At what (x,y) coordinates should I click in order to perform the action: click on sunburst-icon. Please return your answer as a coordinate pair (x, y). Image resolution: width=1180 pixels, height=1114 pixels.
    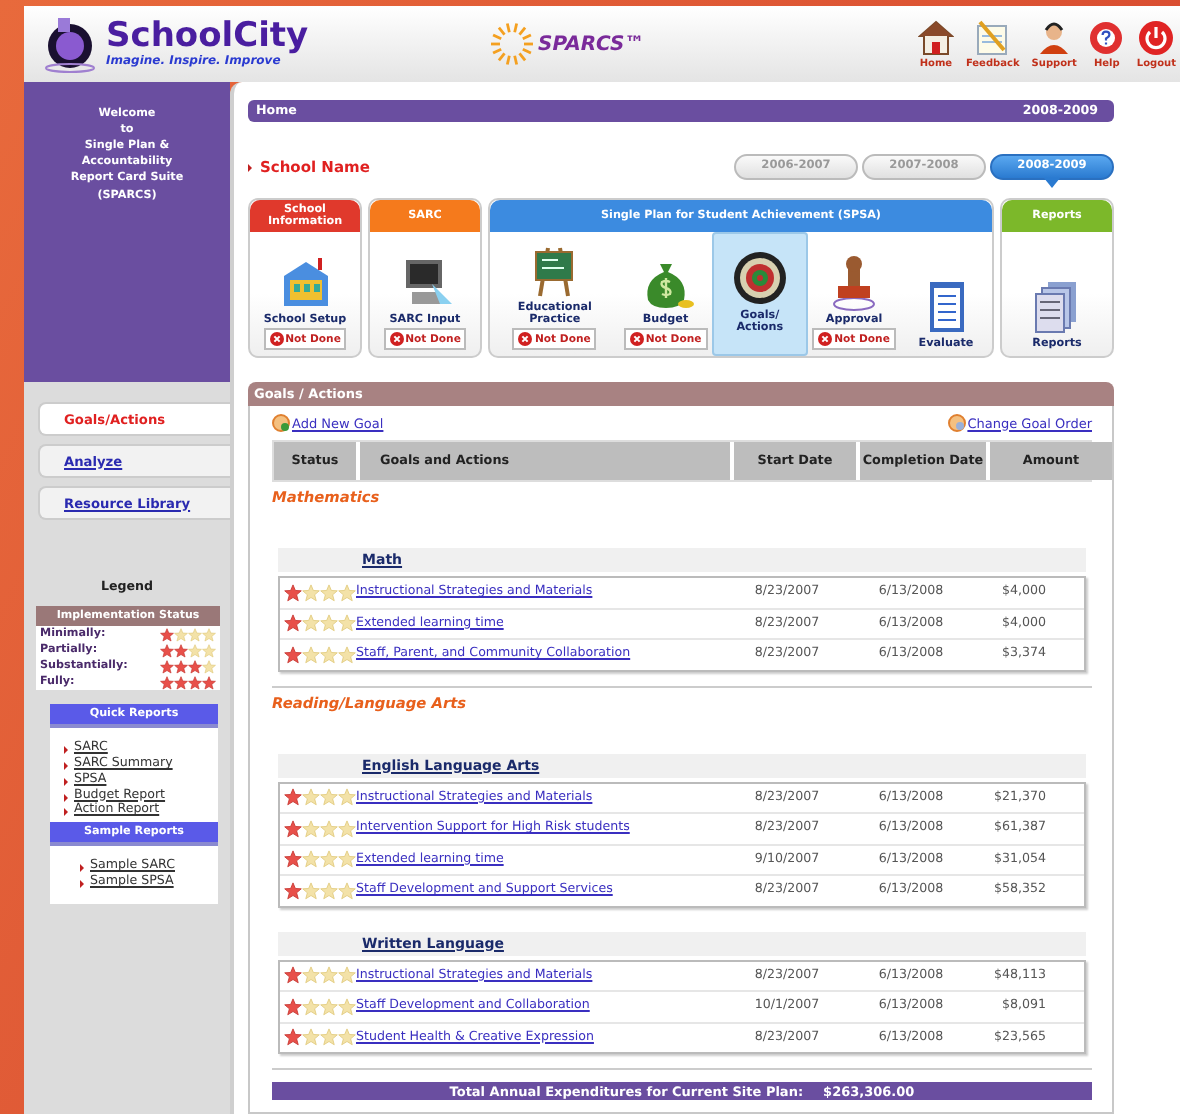
    Looking at the image, I should click on (512, 44).